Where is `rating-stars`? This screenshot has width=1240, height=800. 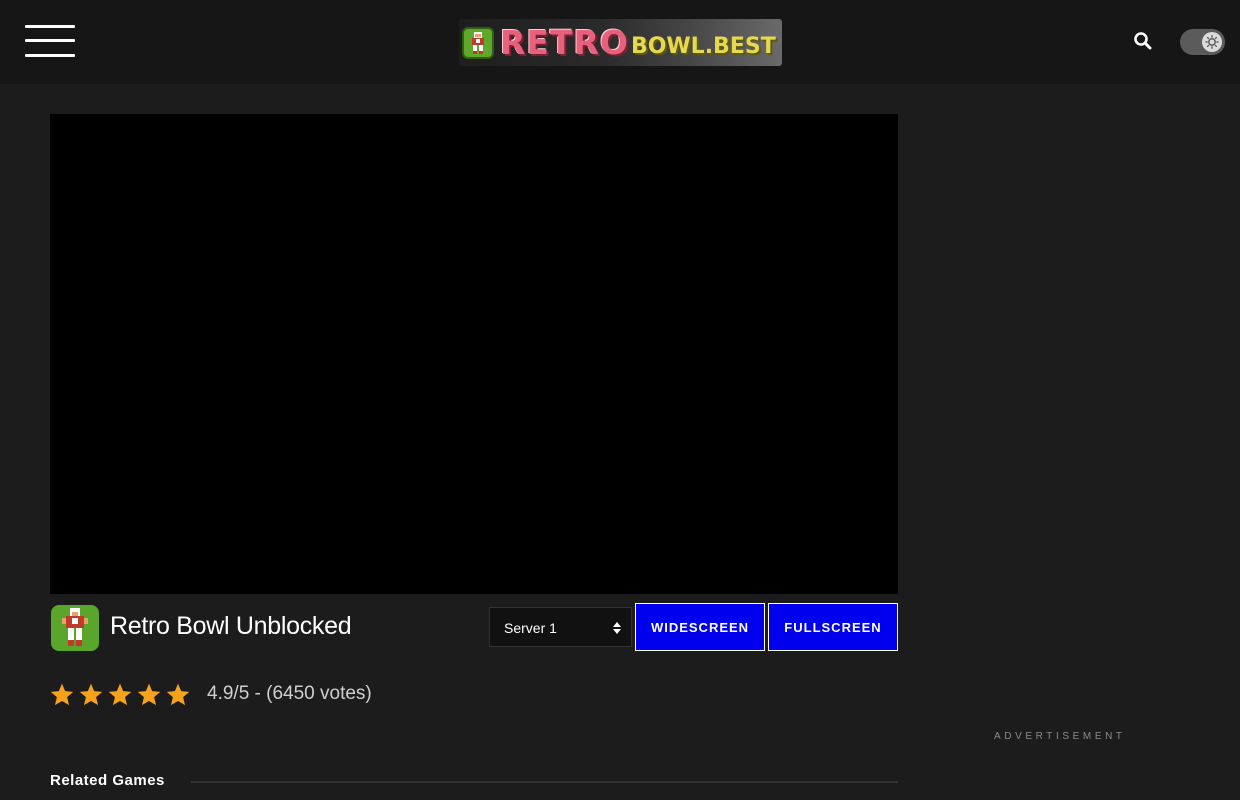 rating-stars is located at coordinates (121, 695).